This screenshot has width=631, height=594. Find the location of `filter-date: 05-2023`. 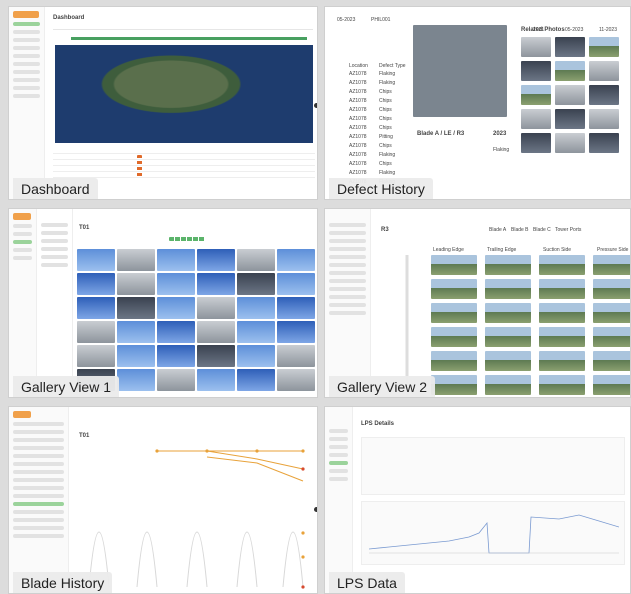

filter-date: 05-2023 is located at coordinates (346, 20).